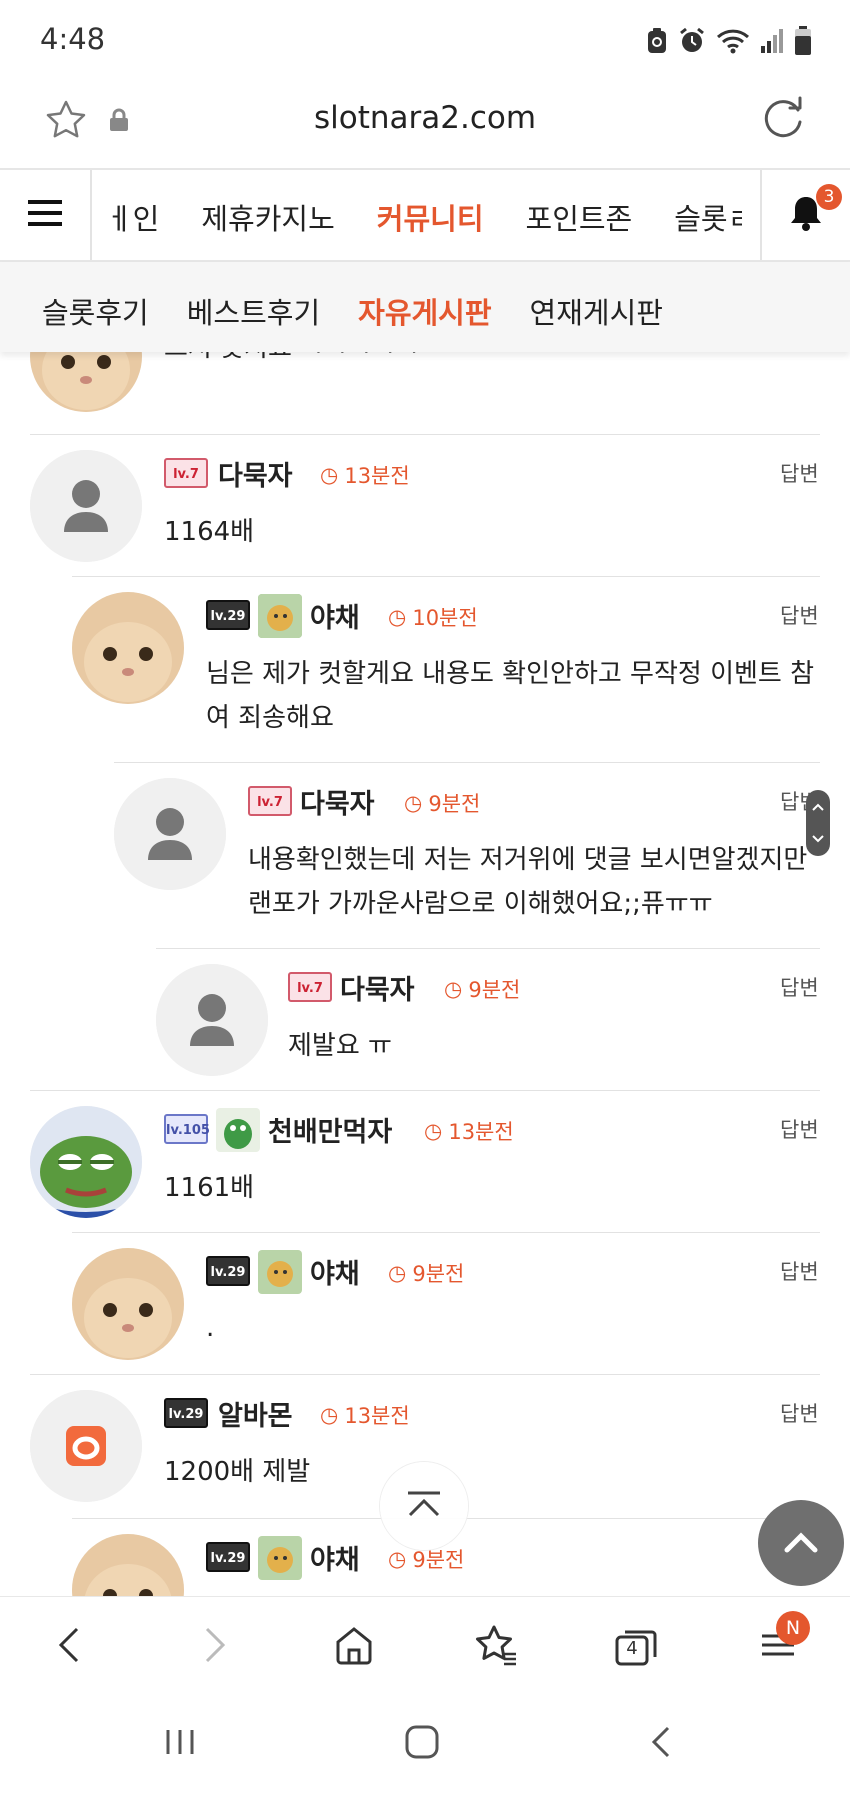 The image size is (850, 1794). I want to click on signal-icon, so click(772, 41).